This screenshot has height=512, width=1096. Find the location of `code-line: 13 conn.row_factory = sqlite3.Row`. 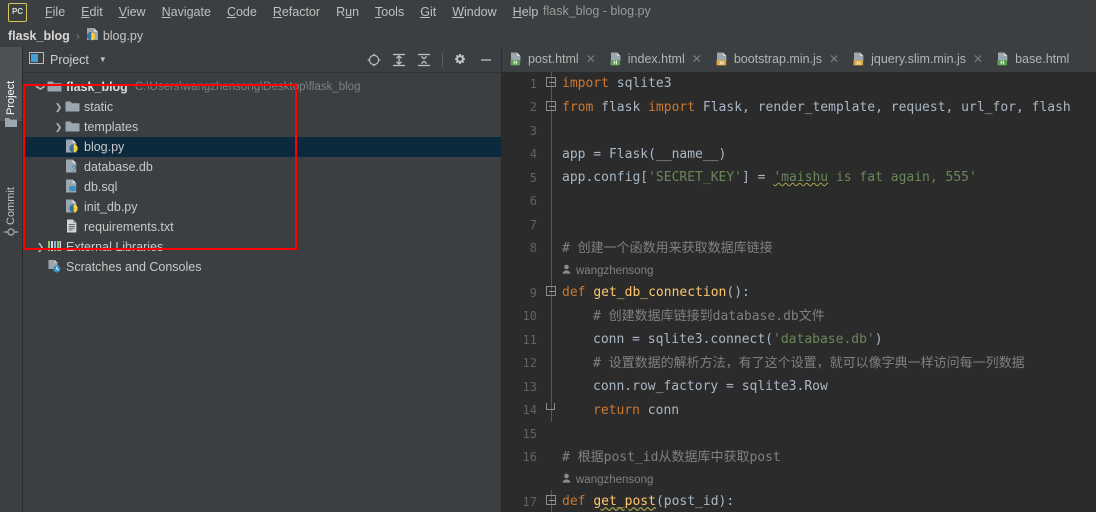

code-line: 13 conn.row_factory = sqlite3.Row is located at coordinates (799, 387).